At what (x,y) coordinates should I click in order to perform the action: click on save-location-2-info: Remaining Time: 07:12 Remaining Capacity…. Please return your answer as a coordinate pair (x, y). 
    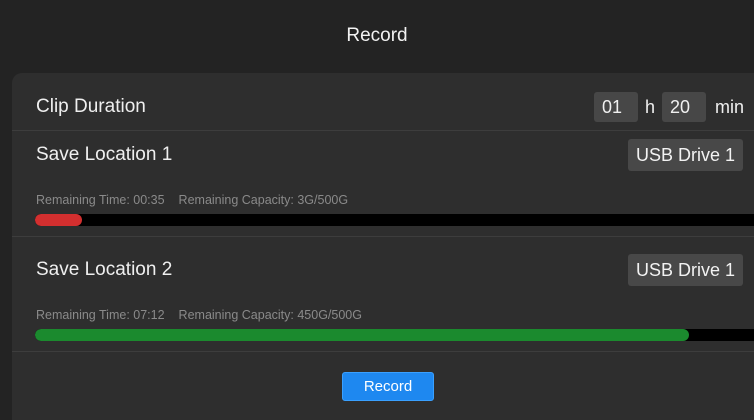
    Looking at the image, I should click on (199, 315).